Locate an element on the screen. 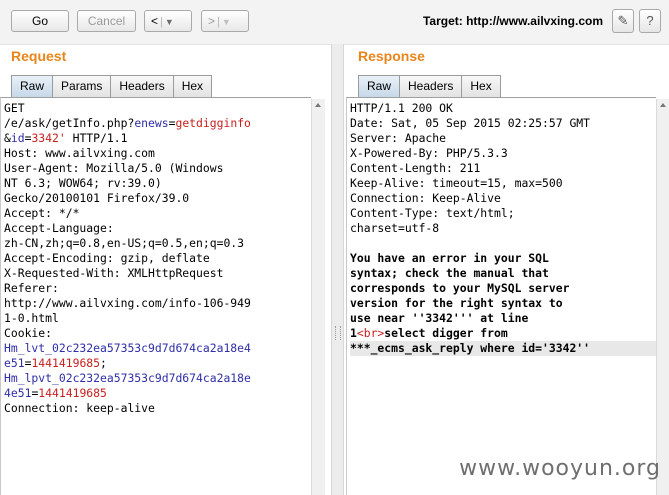 The width and height of the screenshot is (669, 495). text-segment: select digger from is located at coordinates (446, 333).